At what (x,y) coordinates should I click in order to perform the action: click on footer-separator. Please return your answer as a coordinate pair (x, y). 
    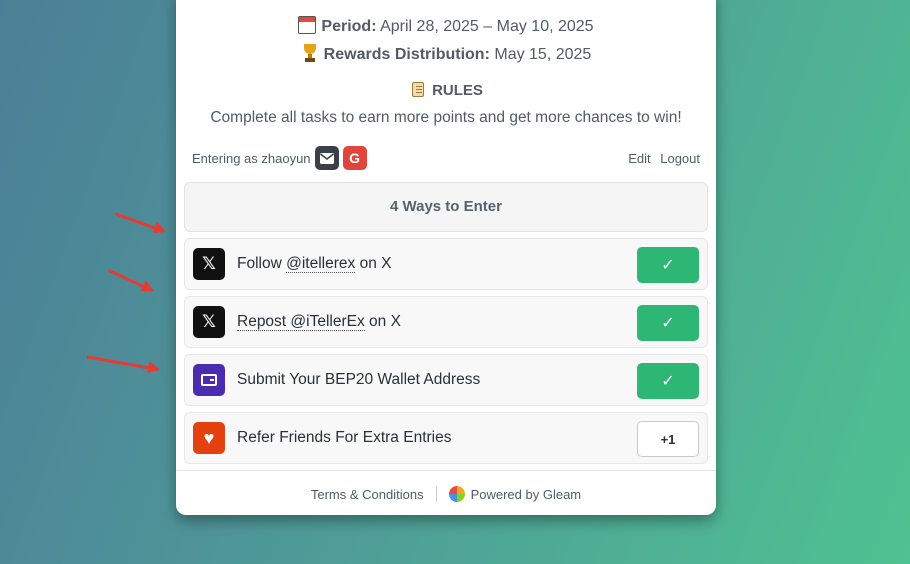
    Looking at the image, I should click on (436, 494).